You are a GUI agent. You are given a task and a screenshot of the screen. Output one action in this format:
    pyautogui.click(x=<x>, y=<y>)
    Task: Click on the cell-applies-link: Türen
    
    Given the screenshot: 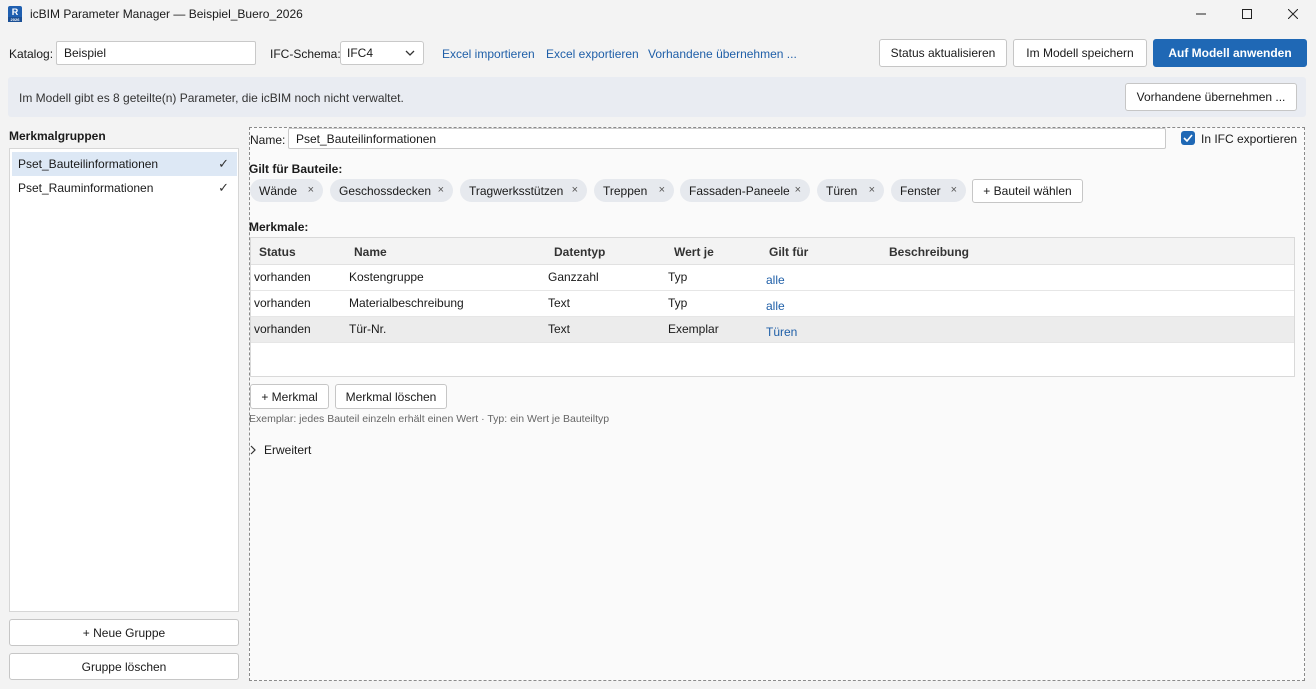 What is the action you would take?
    pyautogui.click(x=781, y=332)
    